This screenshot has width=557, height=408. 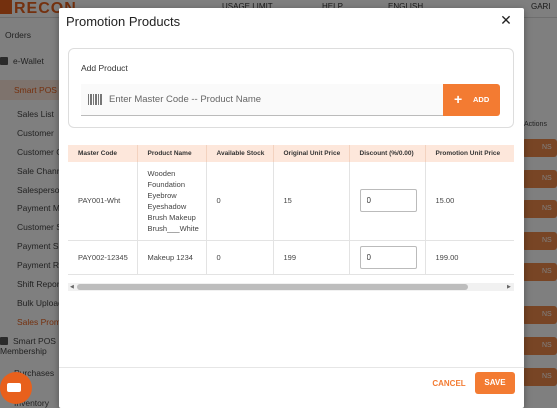 What do you see at coordinates (274, 99) in the screenshot?
I see `product-search-input` at bounding box center [274, 99].